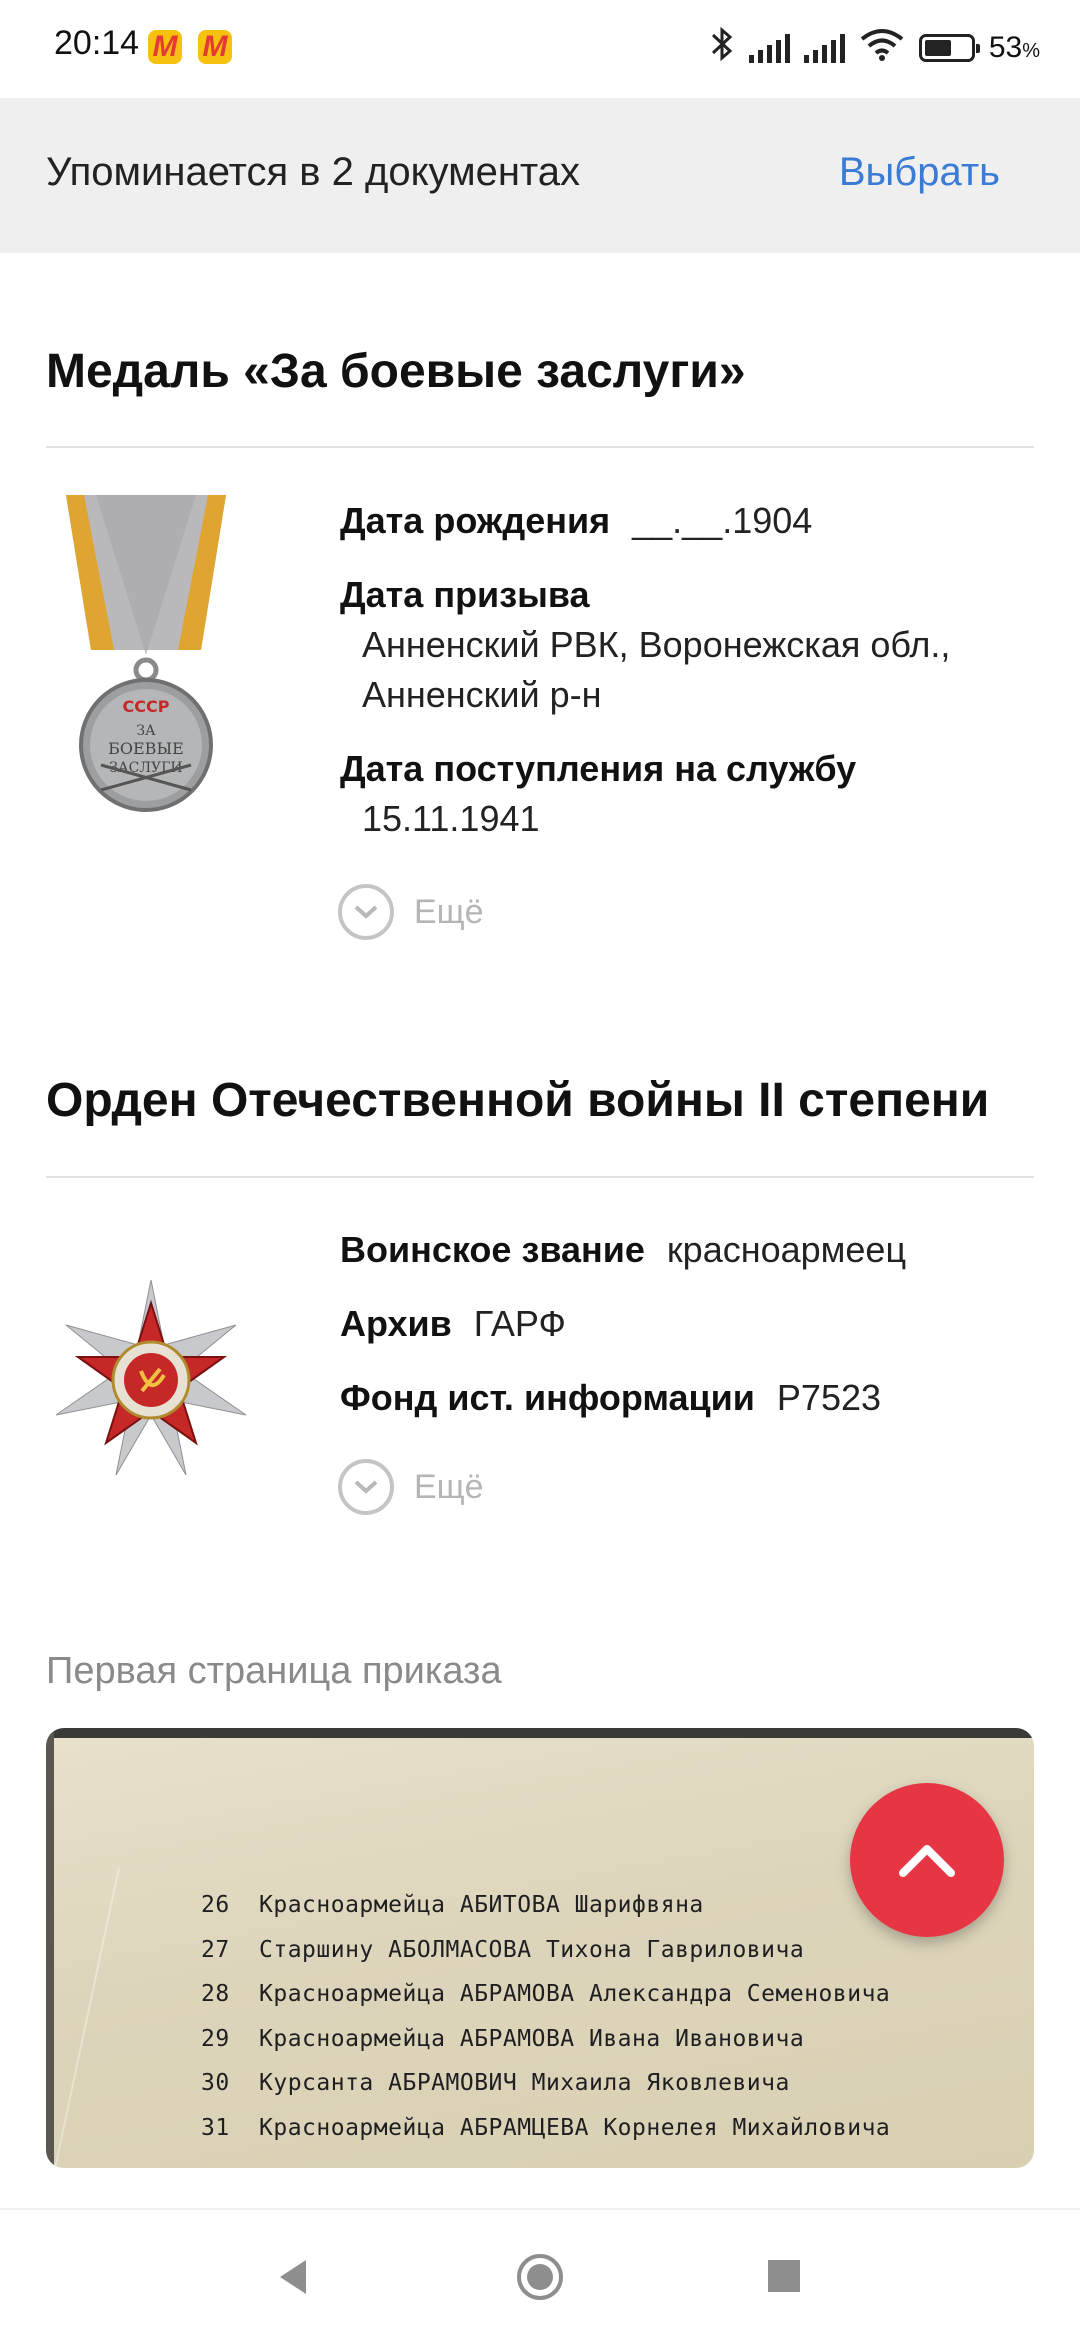 The height and width of the screenshot is (2342, 1080). What do you see at coordinates (722, 48) in the screenshot?
I see `bluetooth-icon` at bounding box center [722, 48].